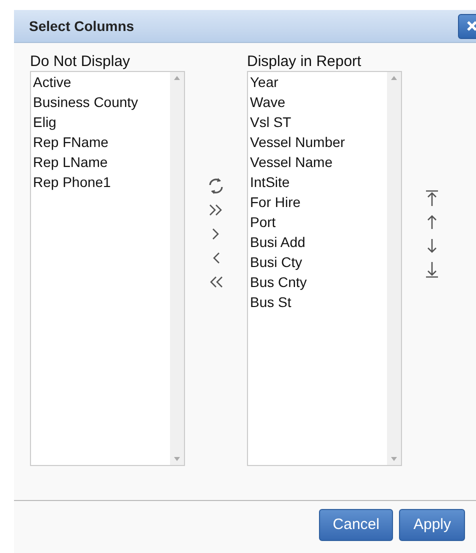 The image size is (476, 553). Describe the element at coordinates (318, 162) in the screenshot. I see `list-item: Vessel Name` at that location.